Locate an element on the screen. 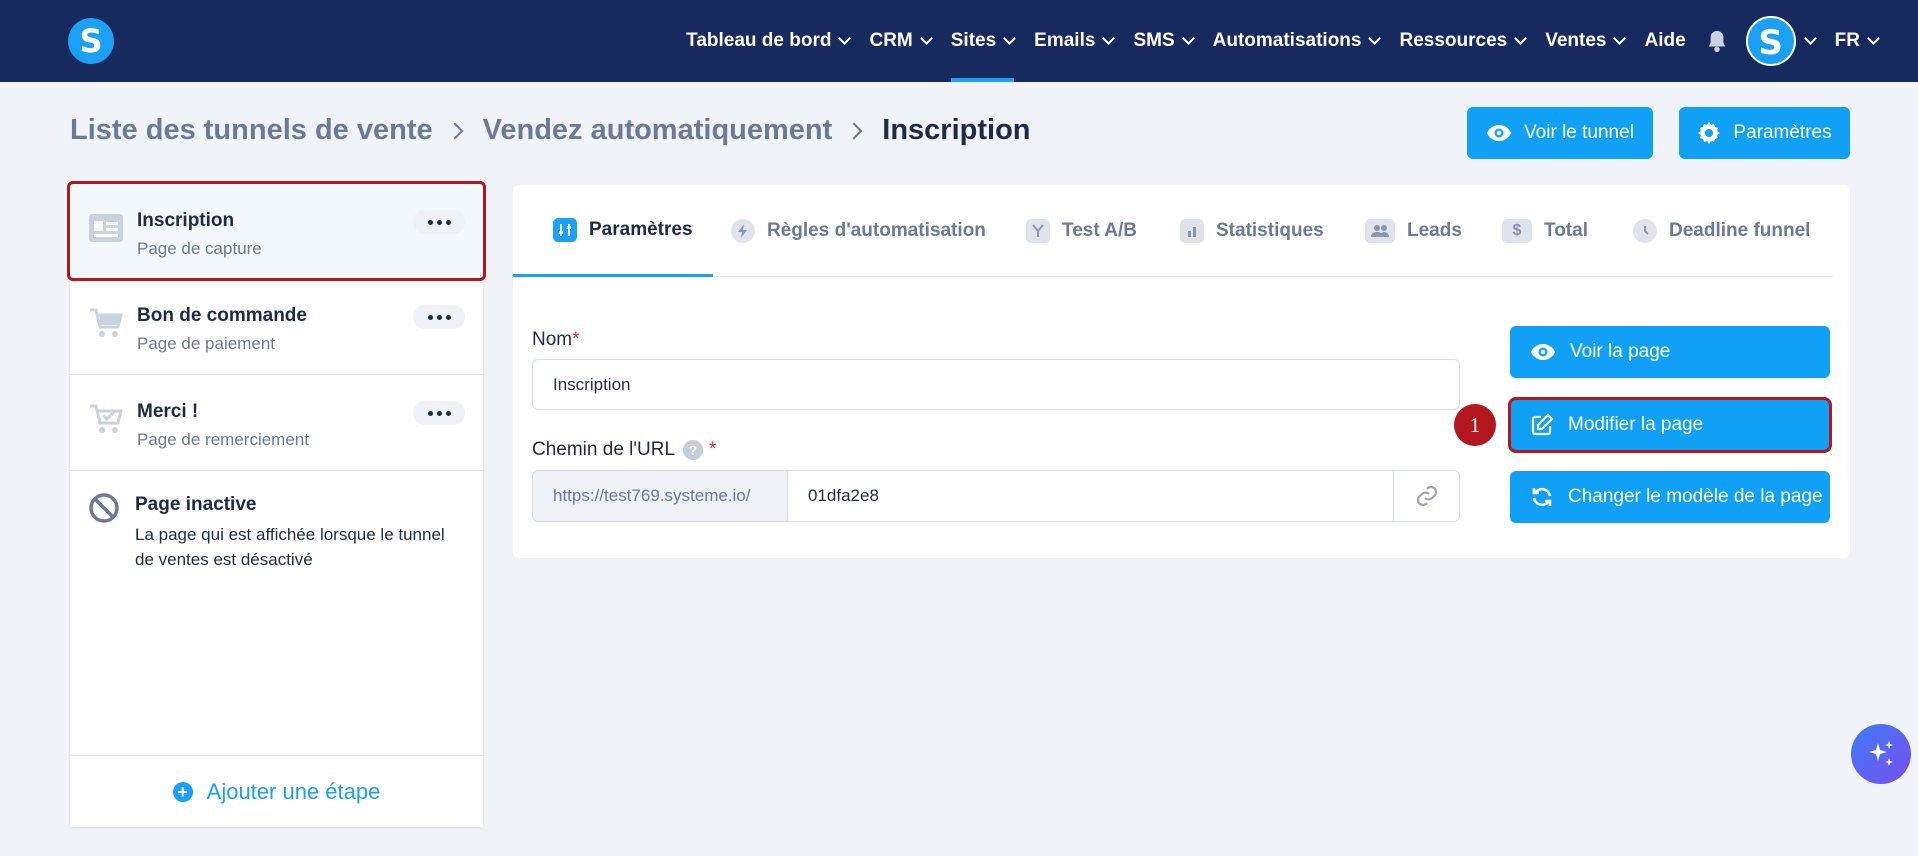 This screenshot has height=856, width=1918. edit-icon is located at coordinates (1542, 424).